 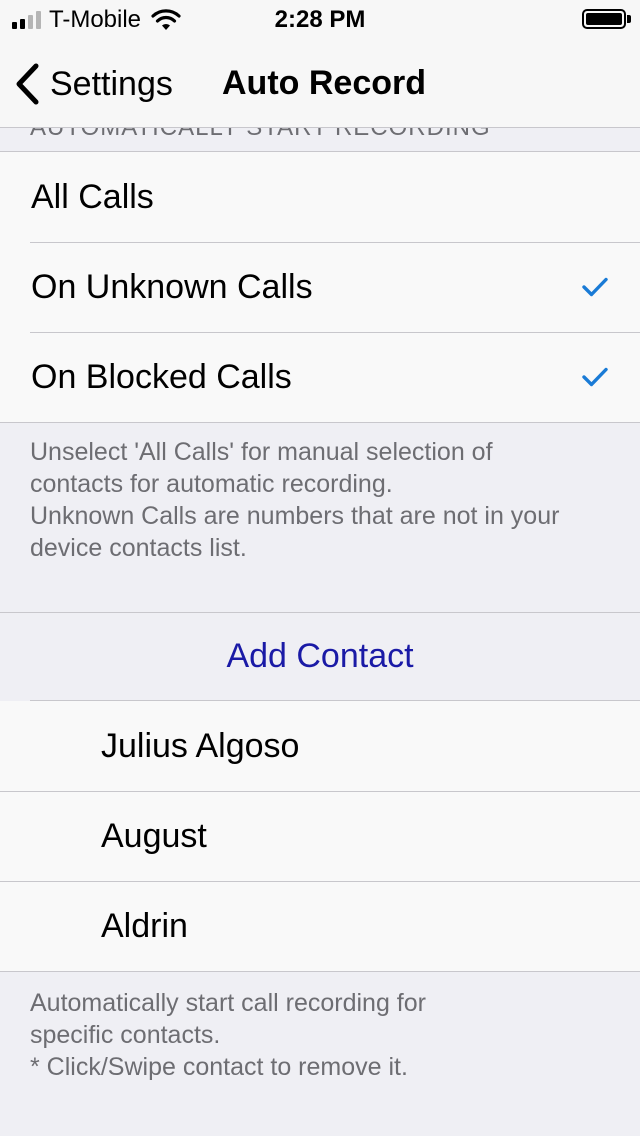 What do you see at coordinates (320, 197) in the screenshot?
I see `option-all-calls: All Calls` at bounding box center [320, 197].